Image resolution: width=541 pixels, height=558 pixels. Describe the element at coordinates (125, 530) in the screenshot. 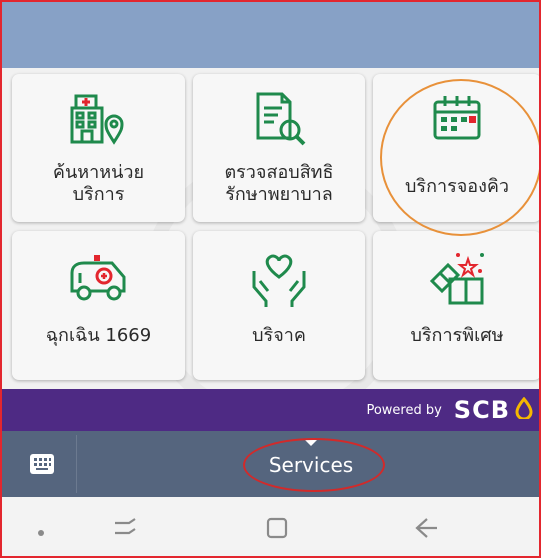

I see `recent-apps-icon` at that location.